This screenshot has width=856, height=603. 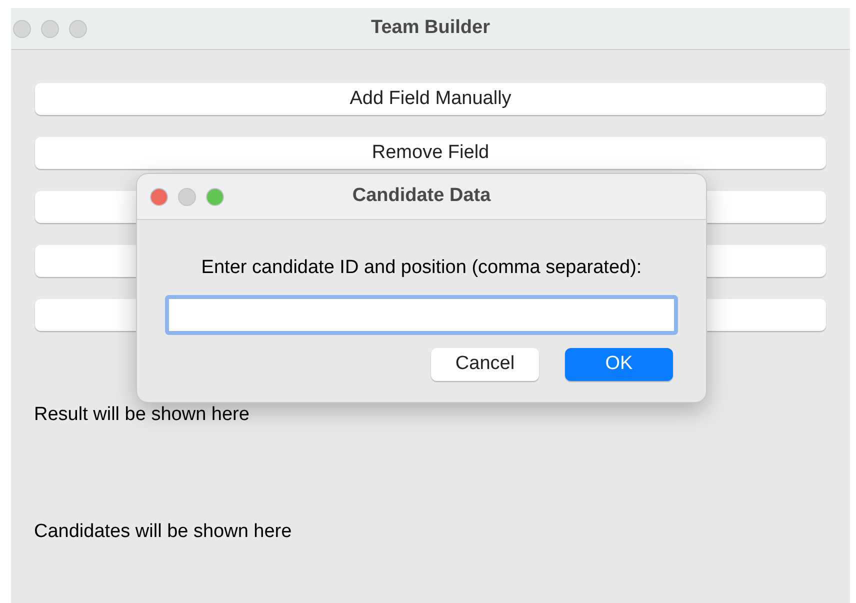 I want to click on candidates-text: Candidates will be shown here, so click(x=163, y=532).